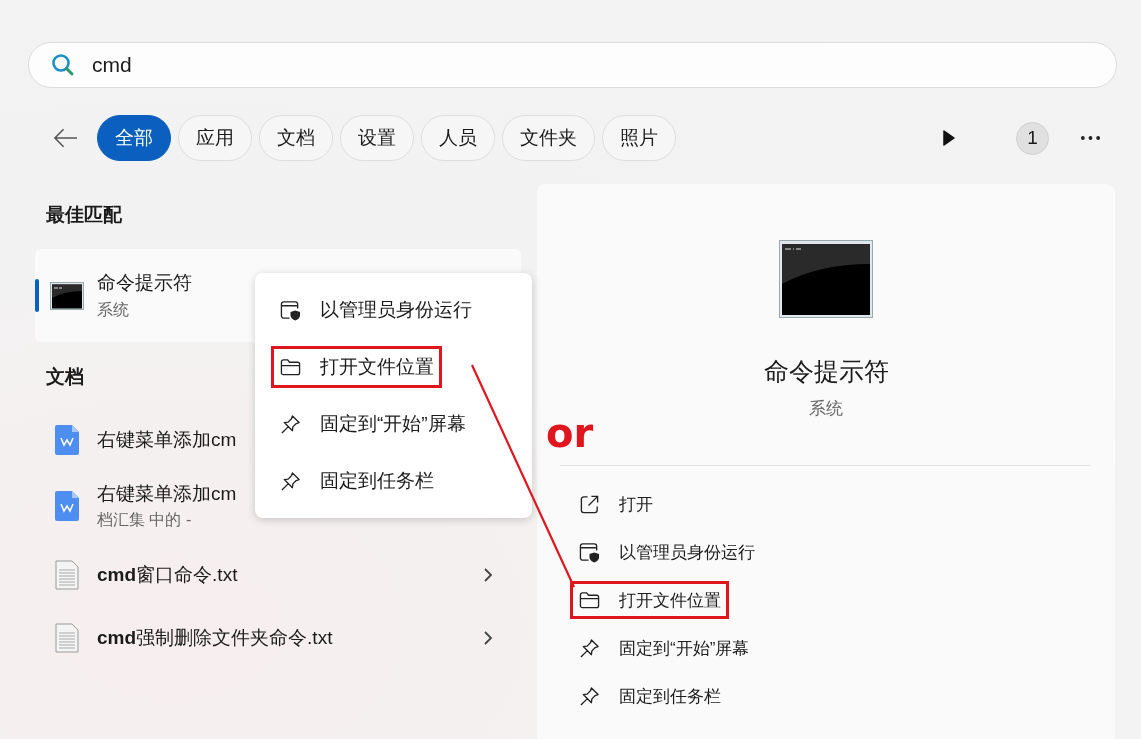 The height and width of the screenshot is (739, 1141). What do you see at coordinates (826, 409) in the screenshot?
I see `app-subtitle: 系统` at bounding box center [826, 409].